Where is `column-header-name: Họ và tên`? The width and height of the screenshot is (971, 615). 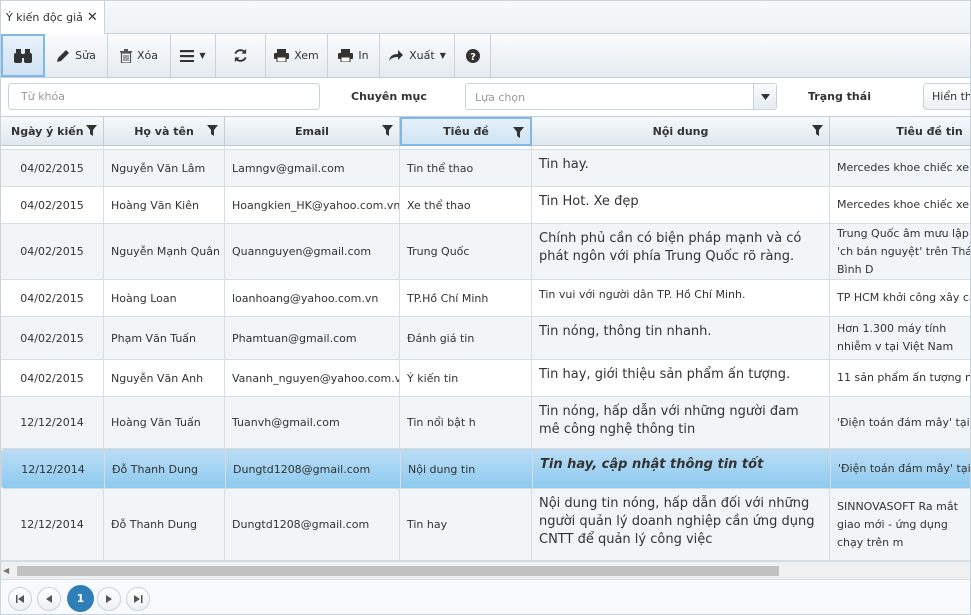
column-header-name: Họ và tên is located at coordinates (164, 131).